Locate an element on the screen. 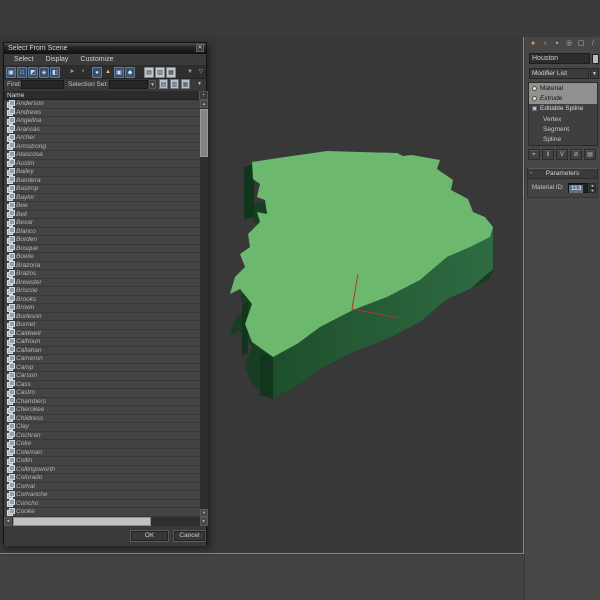 Image resolution: width=600 pixels, height=600 pixels. list-item: Cass is located at coordinates (102, 384).